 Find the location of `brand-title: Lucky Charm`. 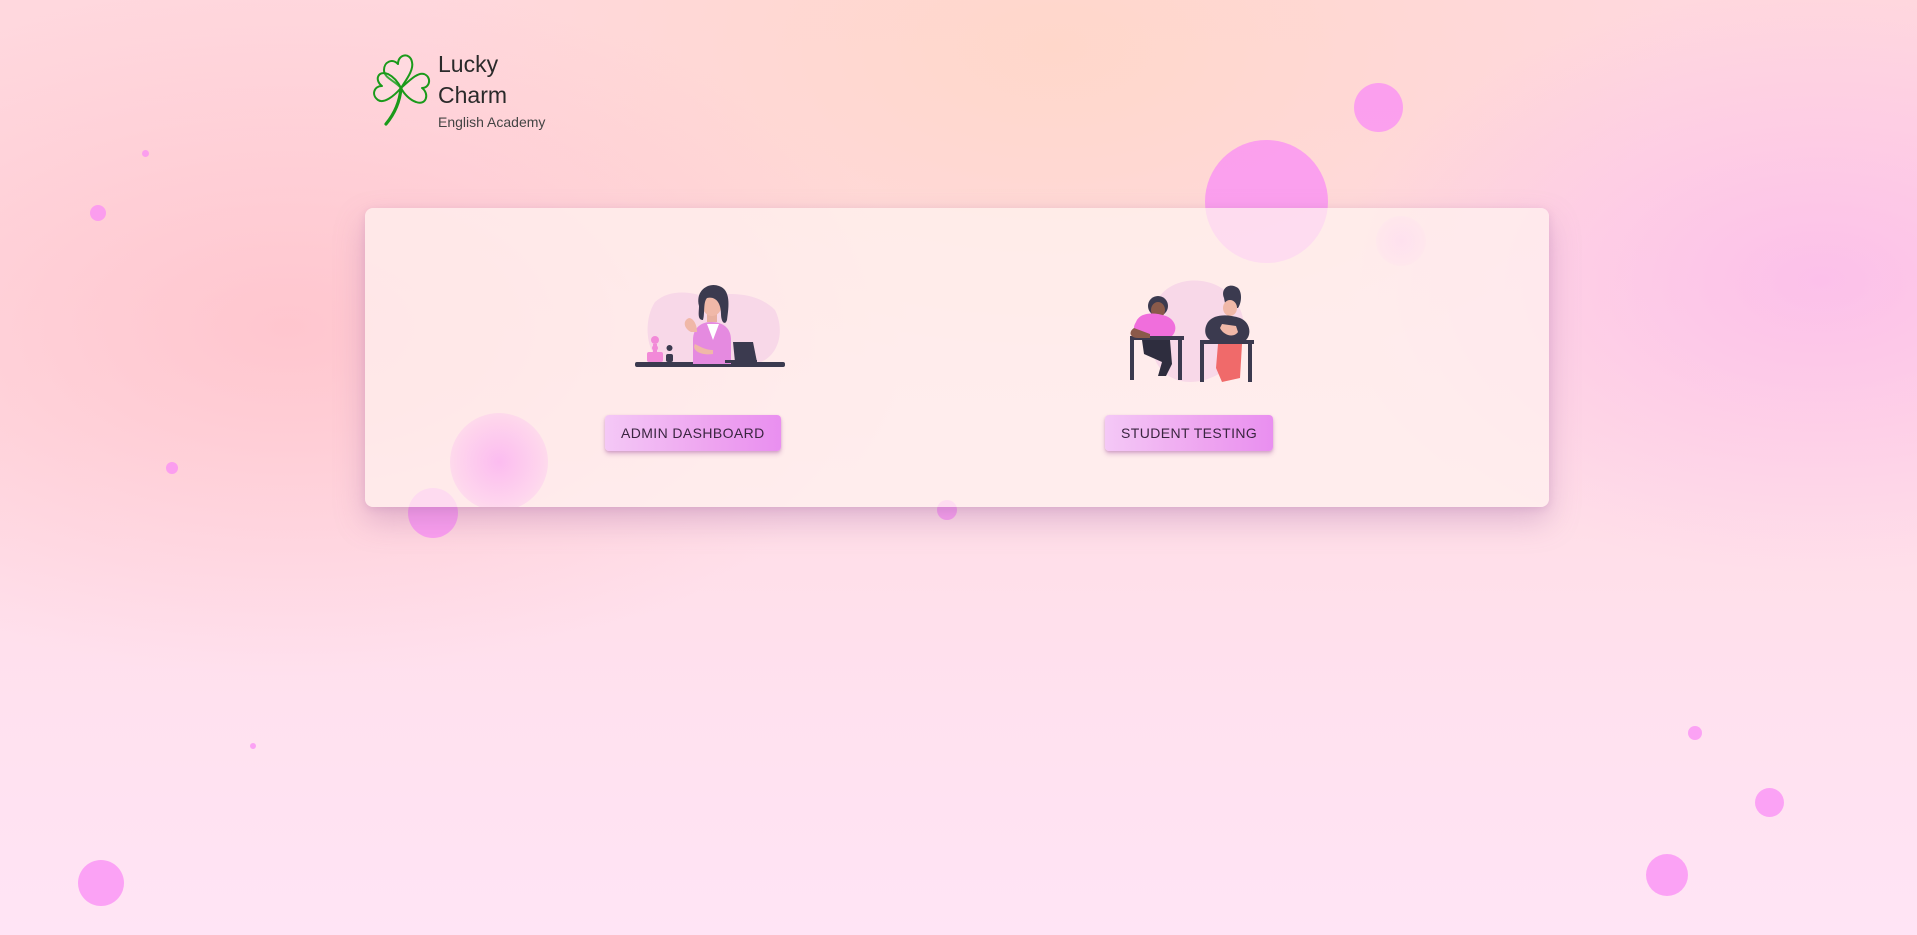

brand-title: Lucky Charm is located at coordinates (473, 79).